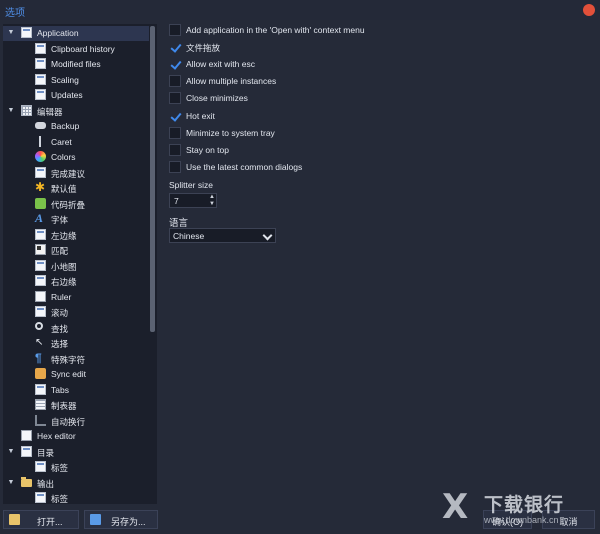 The height and width of the screenshot is (534, 600). What do you see at coordinates (39, 342) in the screenshot?
I see `cursor-icon: ↖` at bounding box center [39, 342].